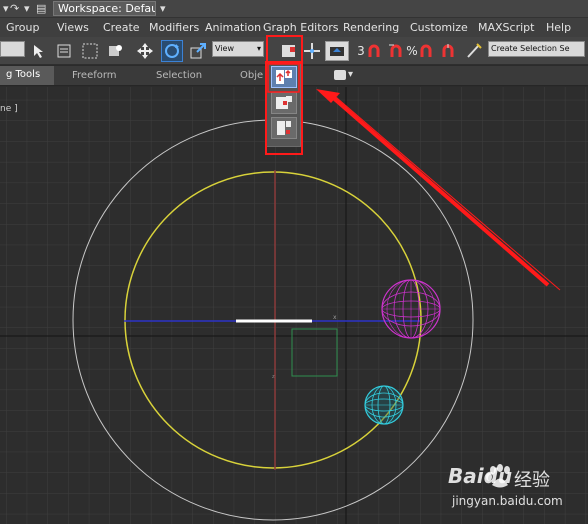  I want to click on watermark-url: jingyan.baidu.com, so click(507, 501).